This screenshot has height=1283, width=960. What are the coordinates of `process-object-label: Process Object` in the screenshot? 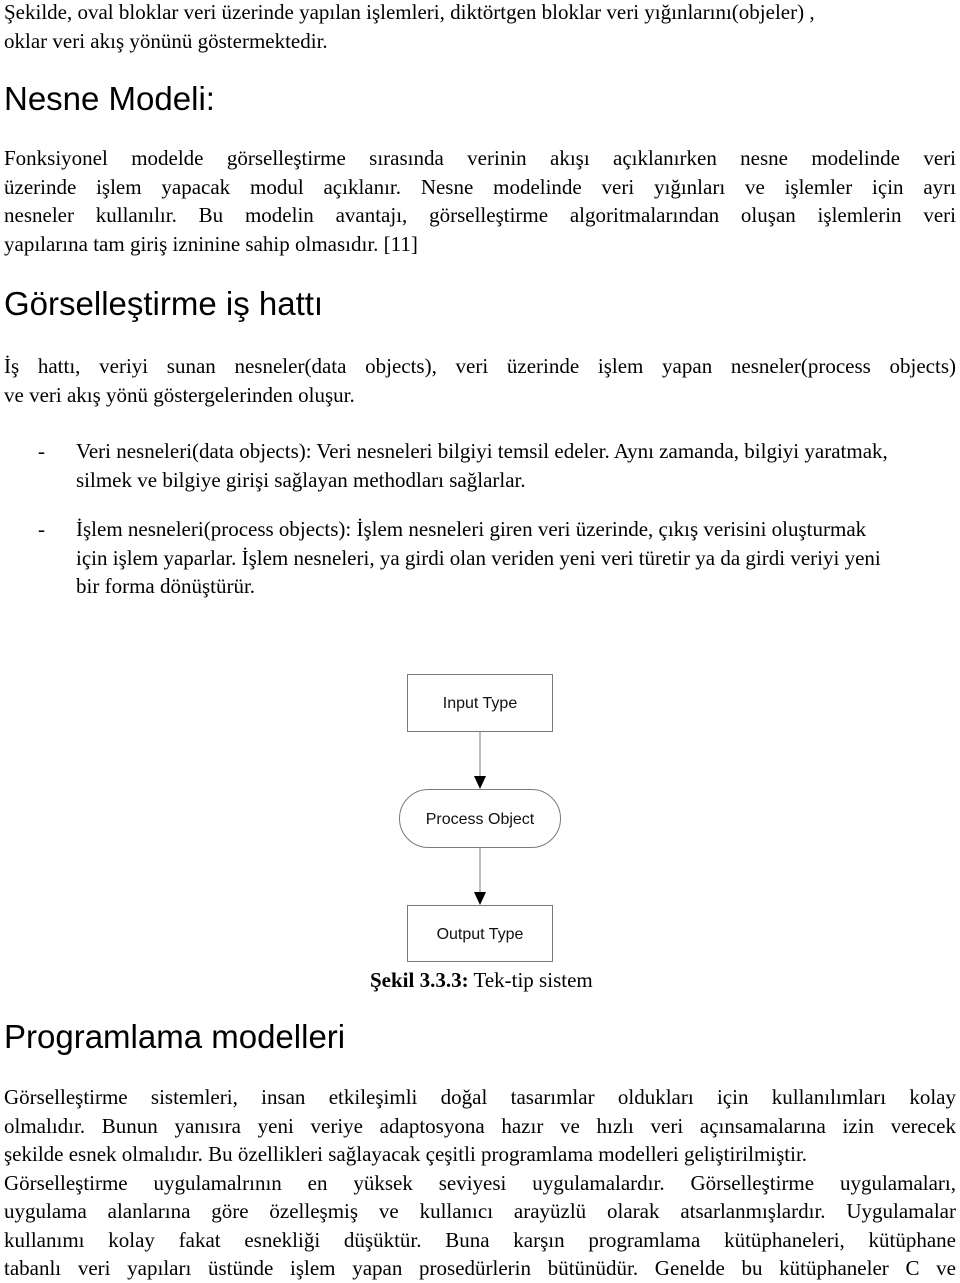 It's located at (480, 819).